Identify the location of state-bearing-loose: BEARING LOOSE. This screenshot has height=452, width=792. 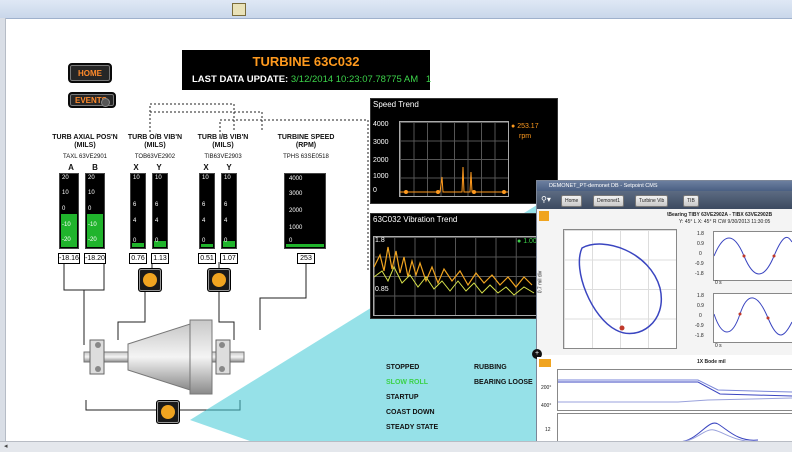
(503, 382).